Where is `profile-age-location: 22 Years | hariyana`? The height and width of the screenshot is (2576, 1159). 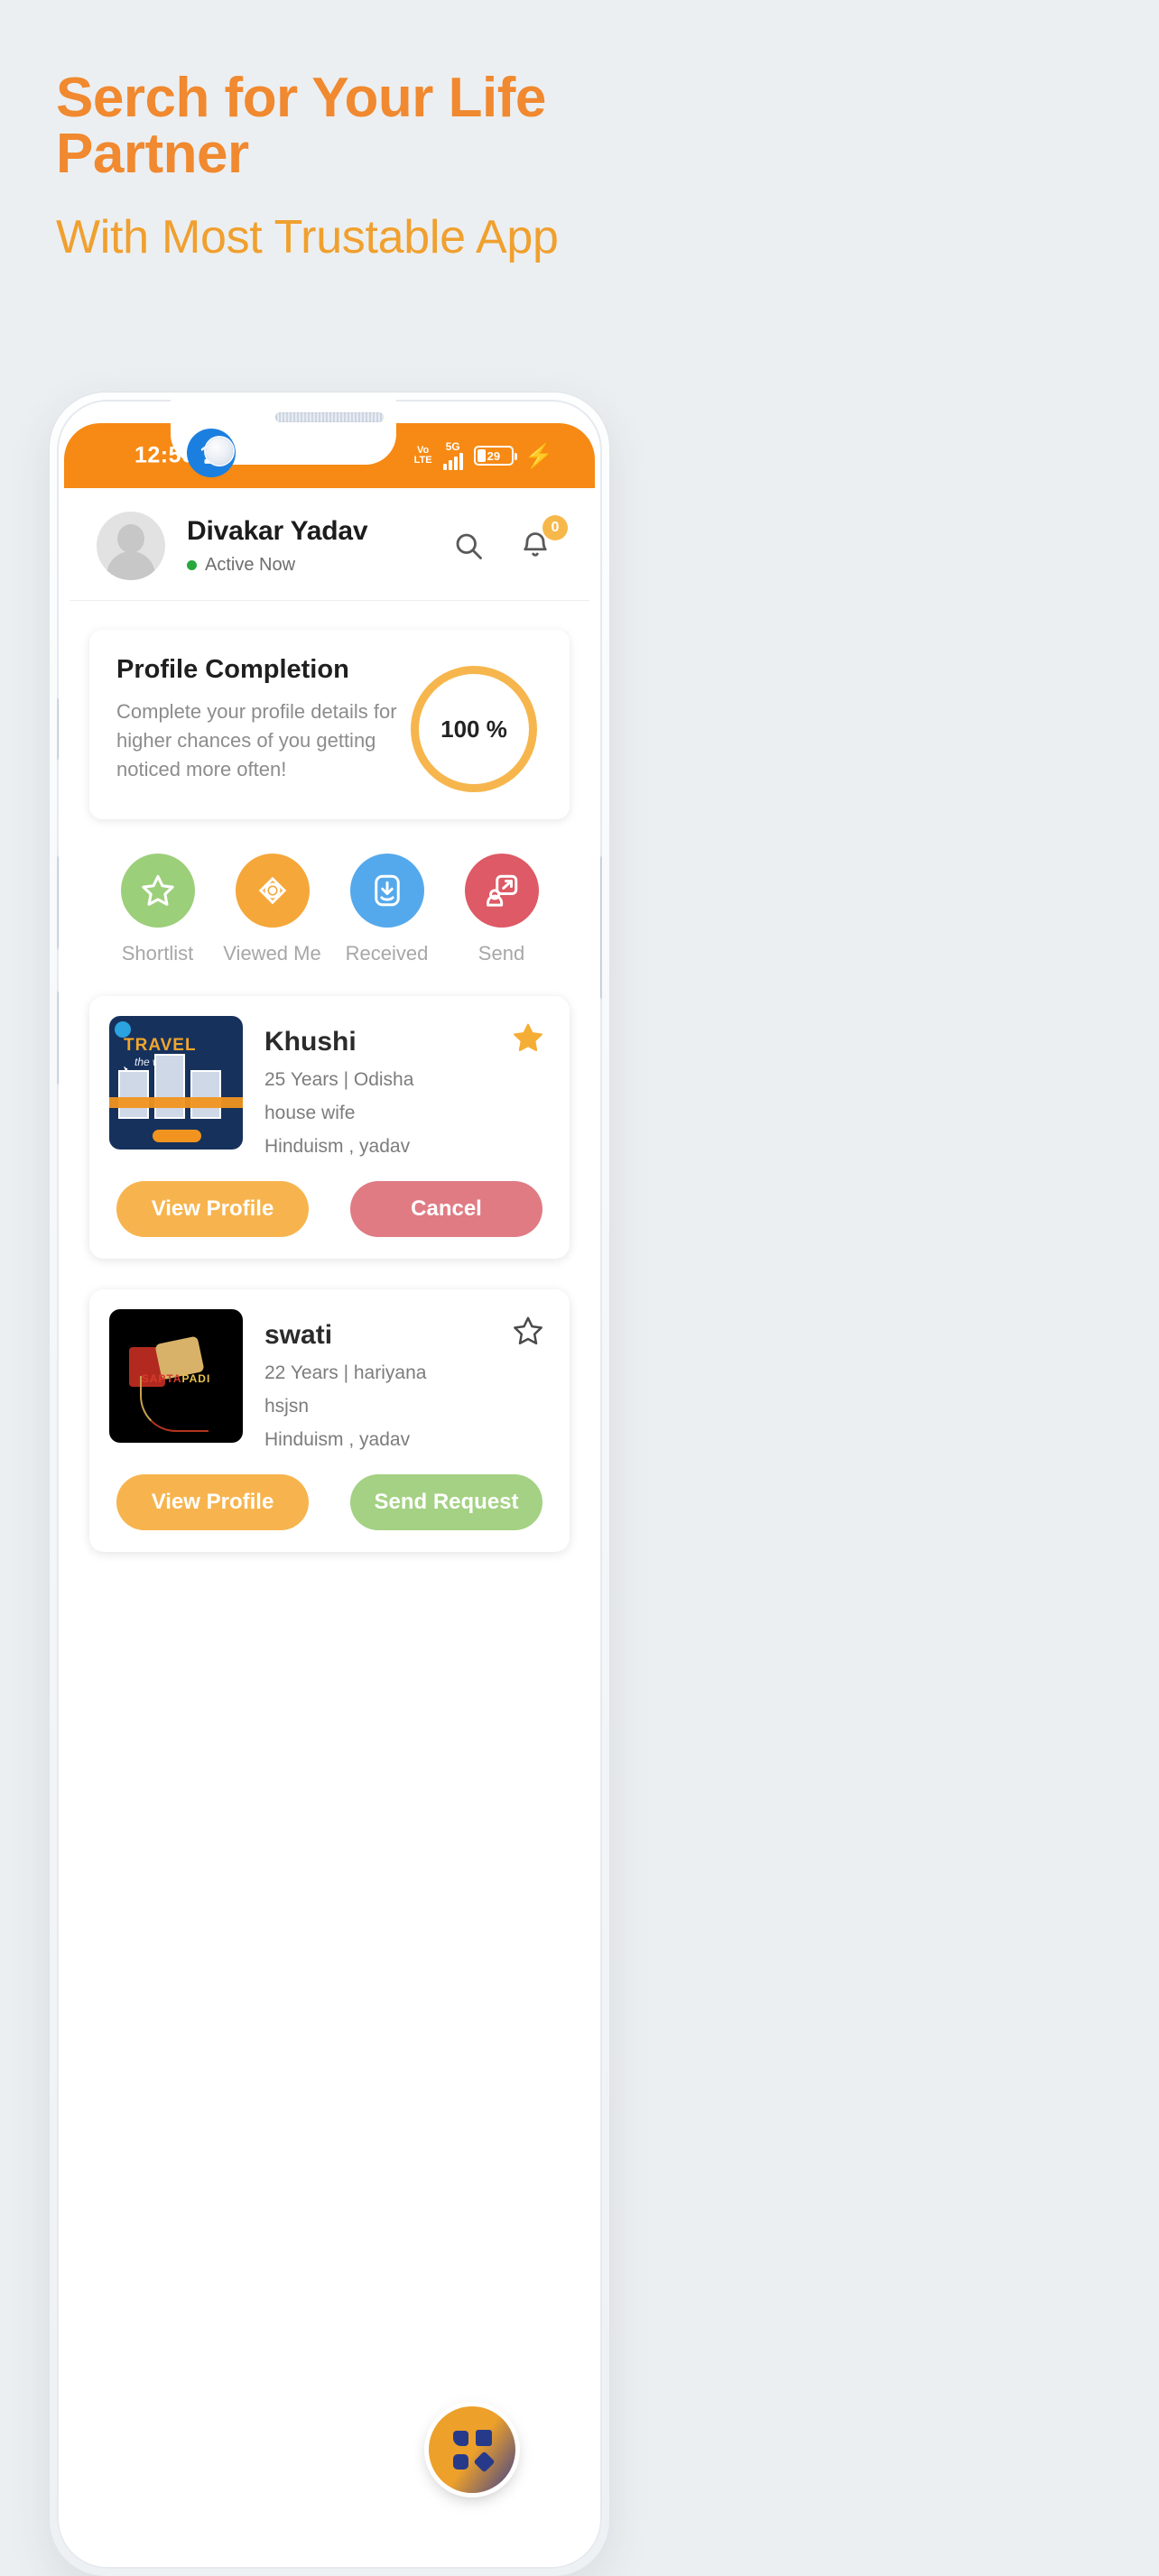
profile-age-location: 22 Years | hariyana is located at coordinates (345, 1372).